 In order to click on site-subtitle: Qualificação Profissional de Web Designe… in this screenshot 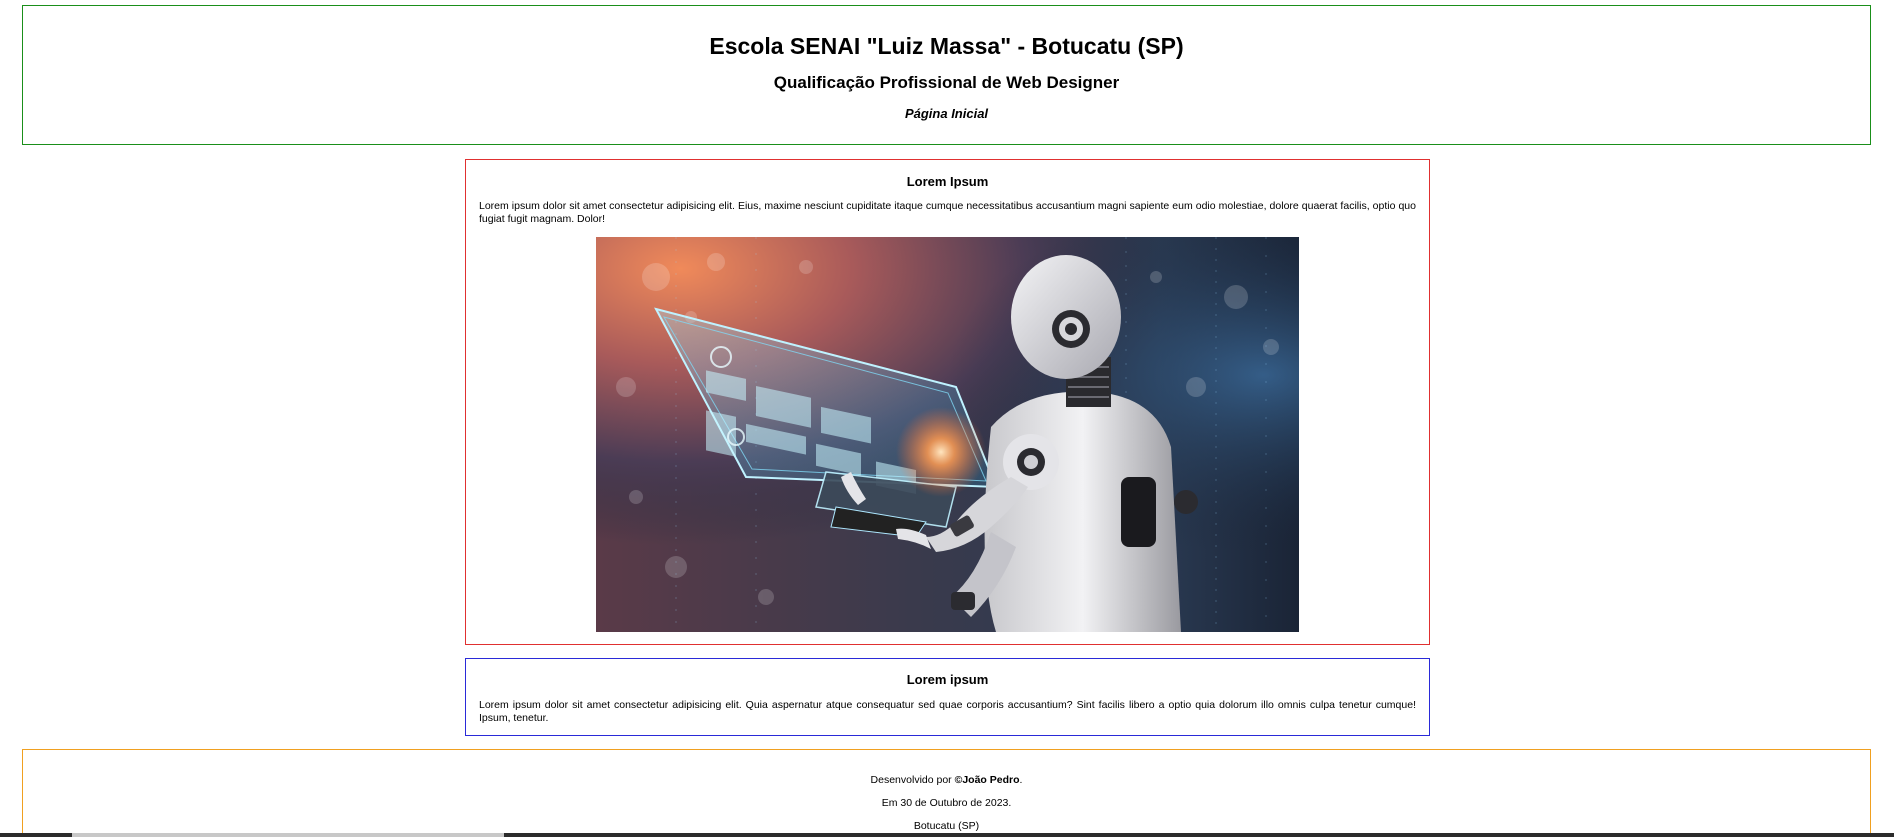, I will do `click(946, 82)`.